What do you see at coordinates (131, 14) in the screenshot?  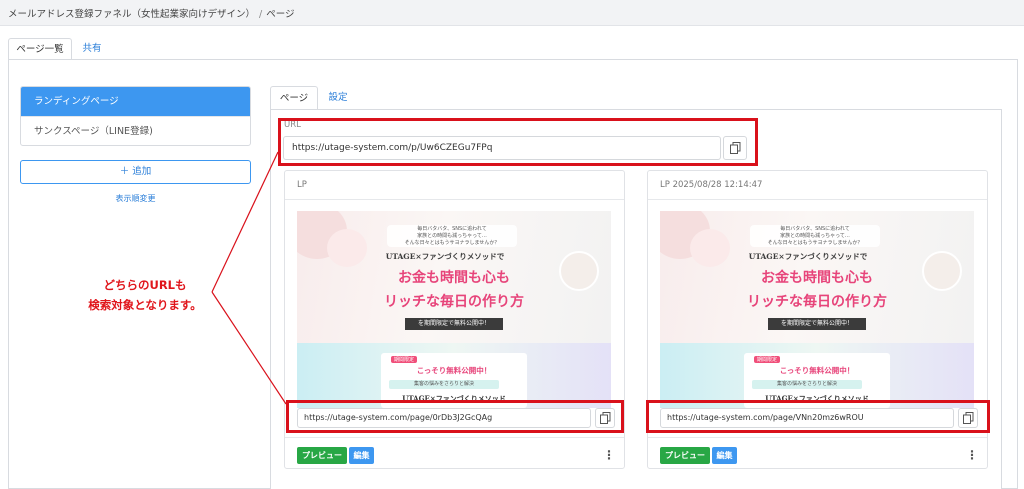 I see `breadcrumb-funnel: メールアドレス登録ファネル（女性起業家向けデザイン）` at bounding box center [131, 14].